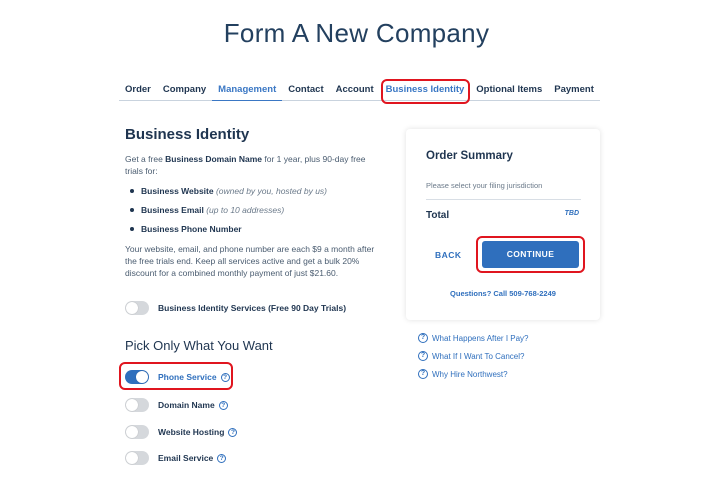  I want to click on cancel-link: ? What If I Want To Cancel?, so click(473, 356).